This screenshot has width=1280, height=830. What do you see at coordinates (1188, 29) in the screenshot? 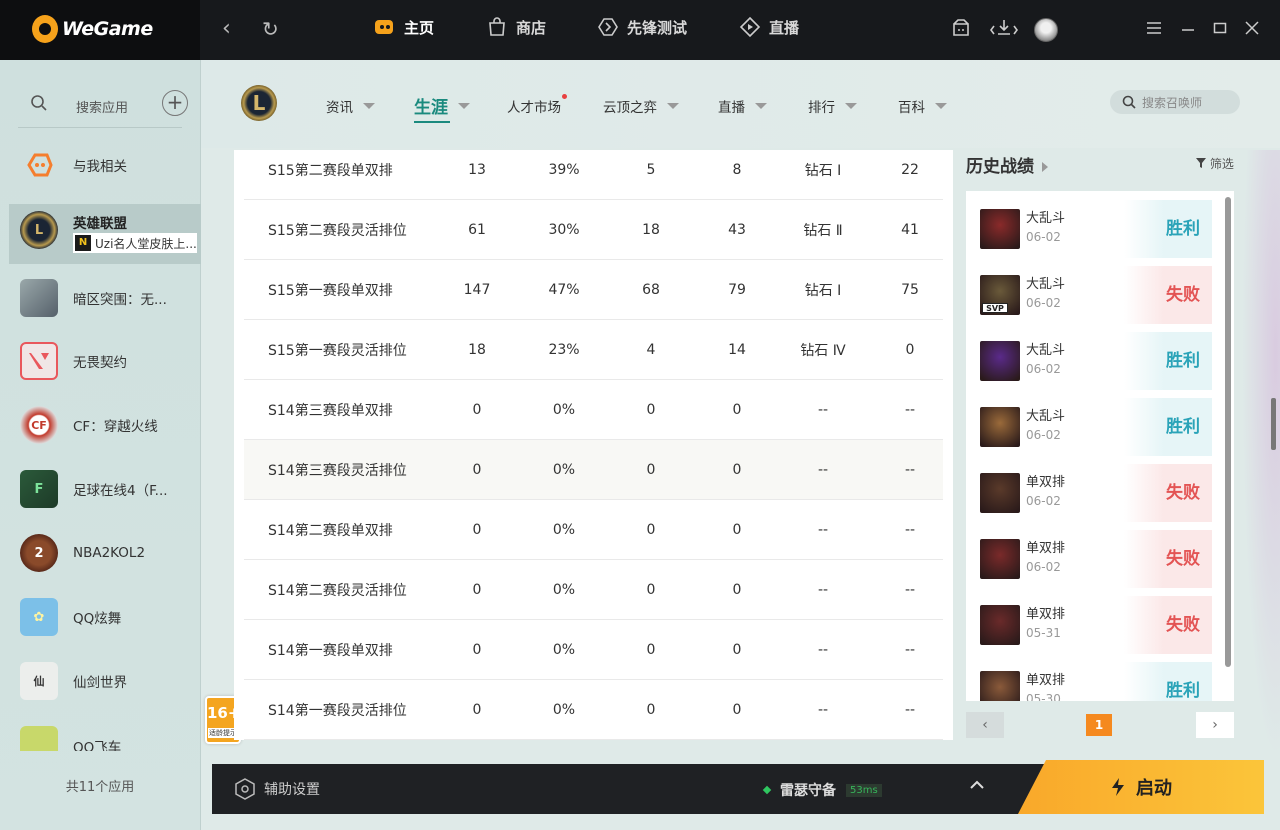
I see `minimize-icon` at bounding box center [1188, 29].